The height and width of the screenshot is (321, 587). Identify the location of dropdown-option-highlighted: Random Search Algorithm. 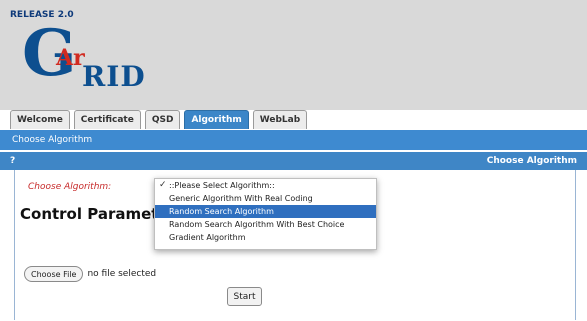
(265, 211).